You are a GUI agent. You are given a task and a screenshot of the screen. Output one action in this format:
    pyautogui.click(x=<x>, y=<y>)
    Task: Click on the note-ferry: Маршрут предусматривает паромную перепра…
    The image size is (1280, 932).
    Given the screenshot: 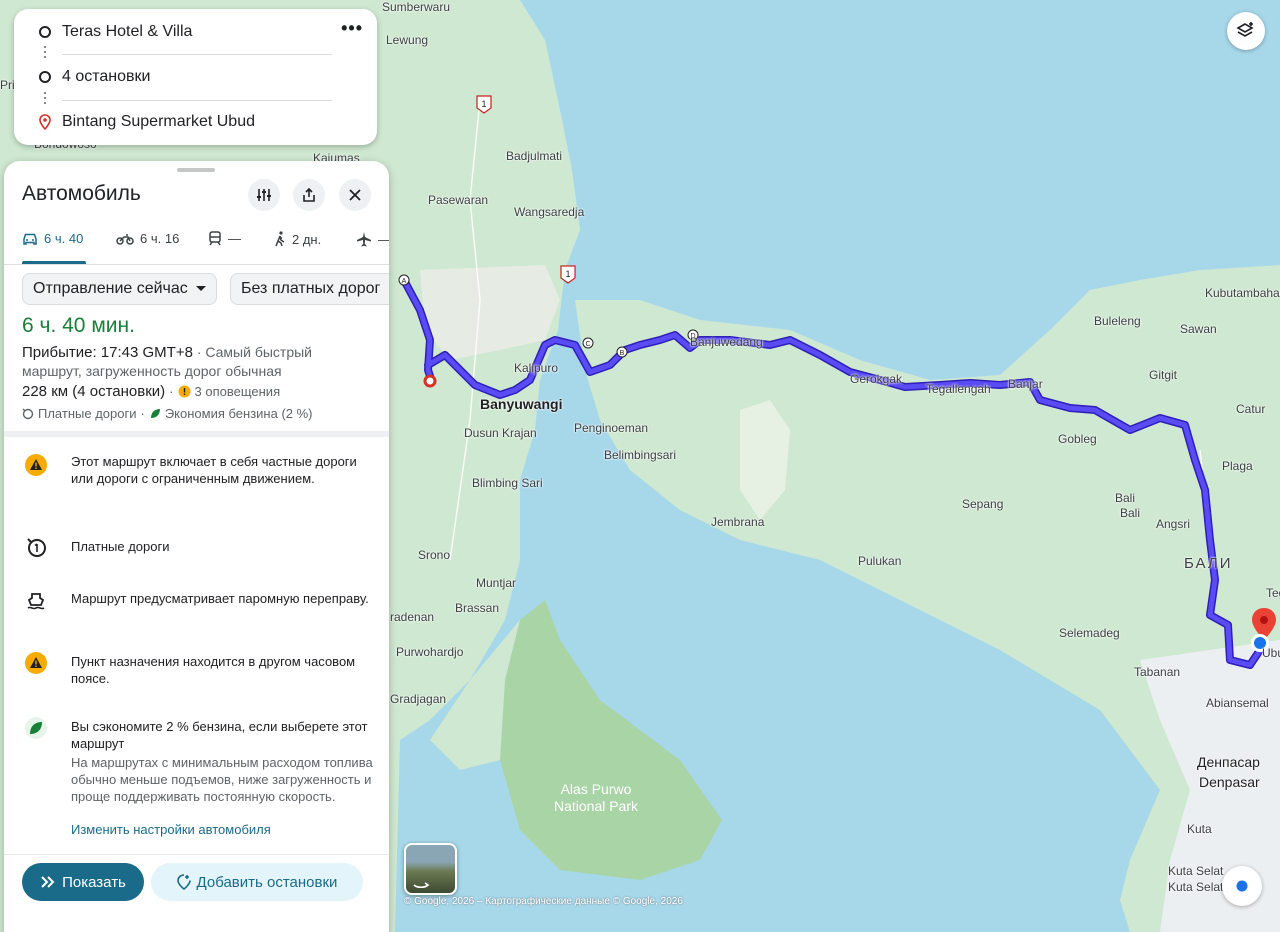 What is the action you would take?
    pyautogui.click(x=196, y=608)
    